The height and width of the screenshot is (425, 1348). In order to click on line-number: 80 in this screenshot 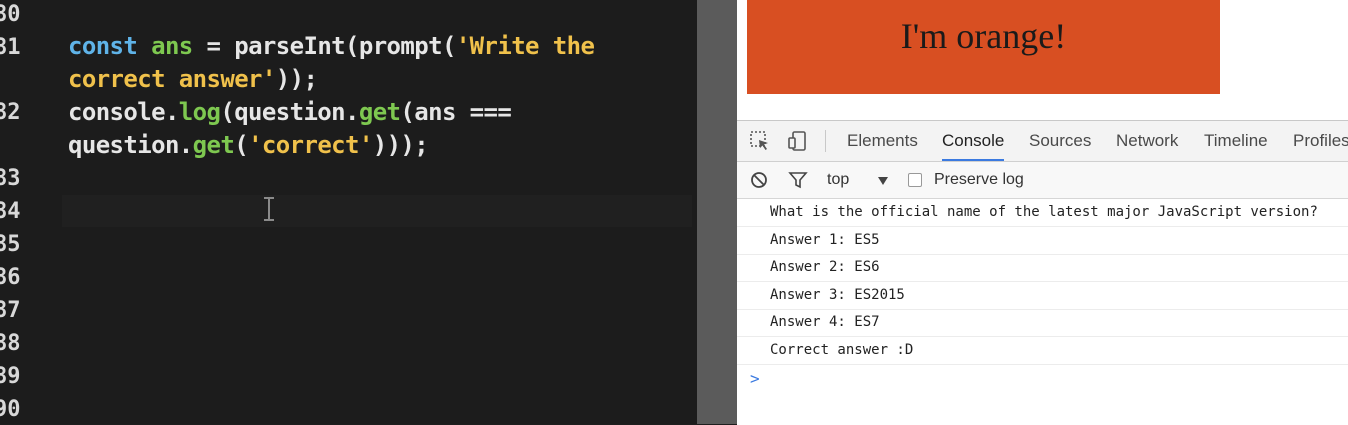, I will do `click(10, 14)`.